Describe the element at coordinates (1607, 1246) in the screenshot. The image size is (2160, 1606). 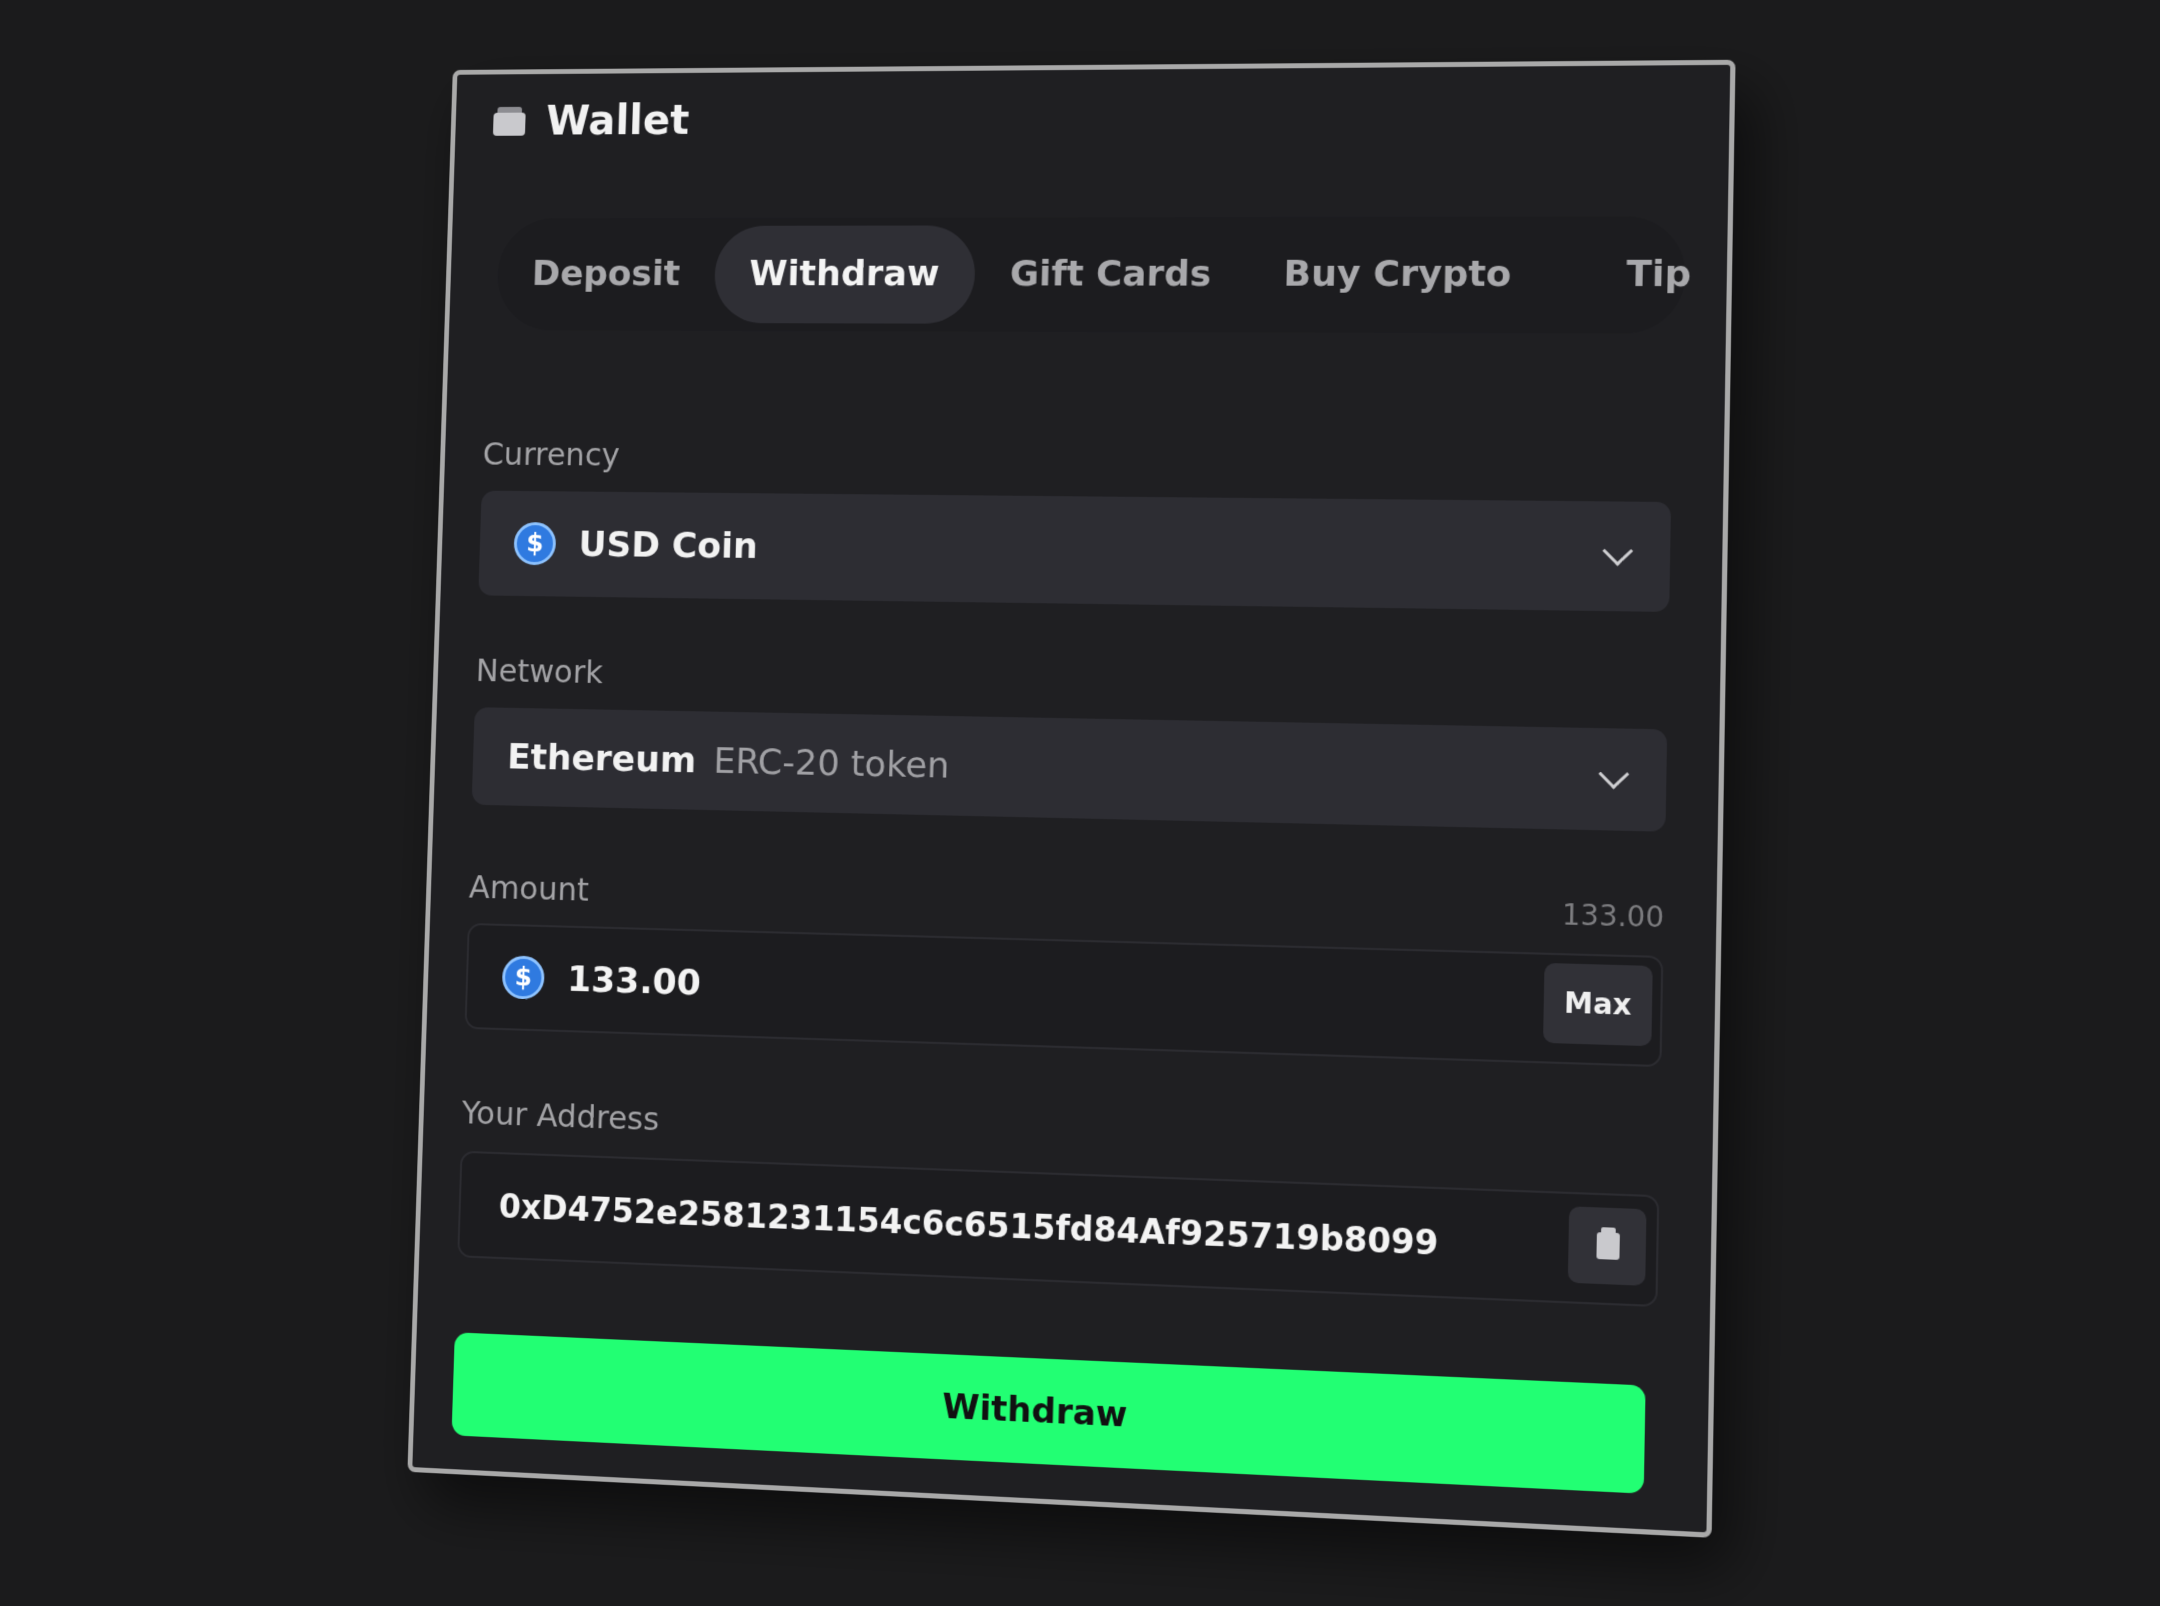
I see `paste-button` at that location.